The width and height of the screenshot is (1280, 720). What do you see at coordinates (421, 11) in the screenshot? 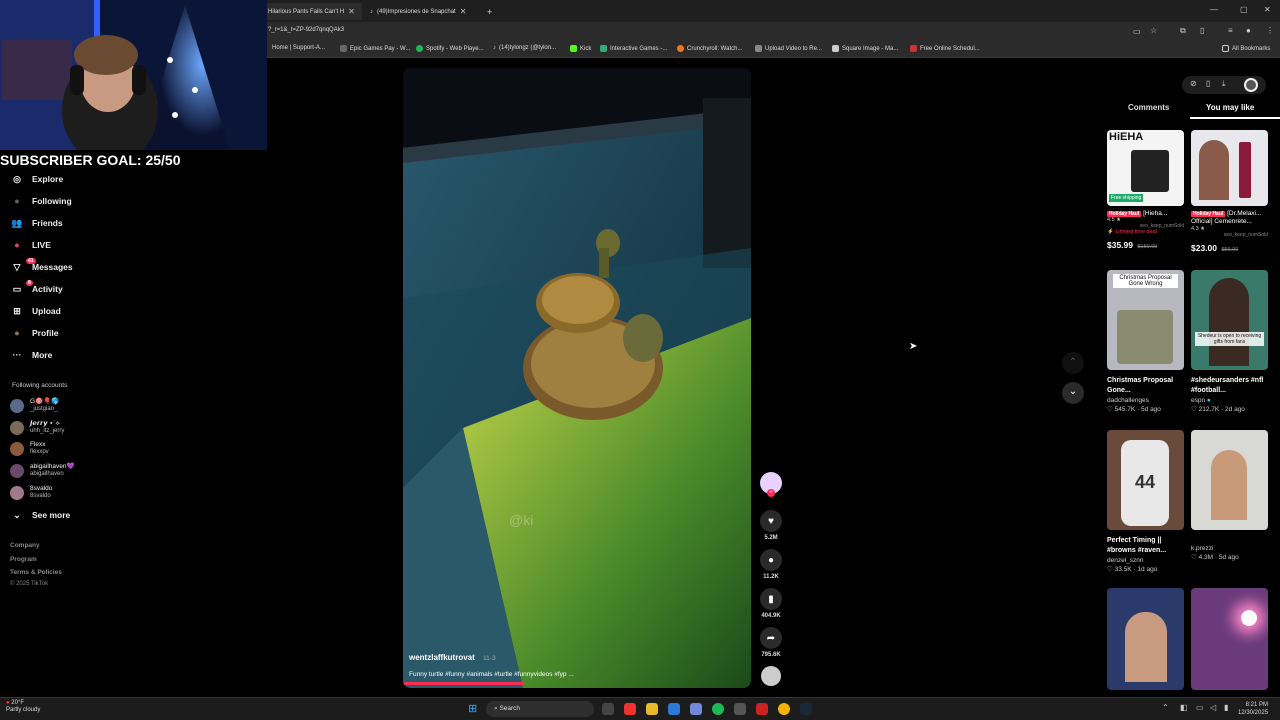
I see `tab-snapchat: ♪ (49)Impresiones de Snapchat ✕` at bounding box center [421, 11].